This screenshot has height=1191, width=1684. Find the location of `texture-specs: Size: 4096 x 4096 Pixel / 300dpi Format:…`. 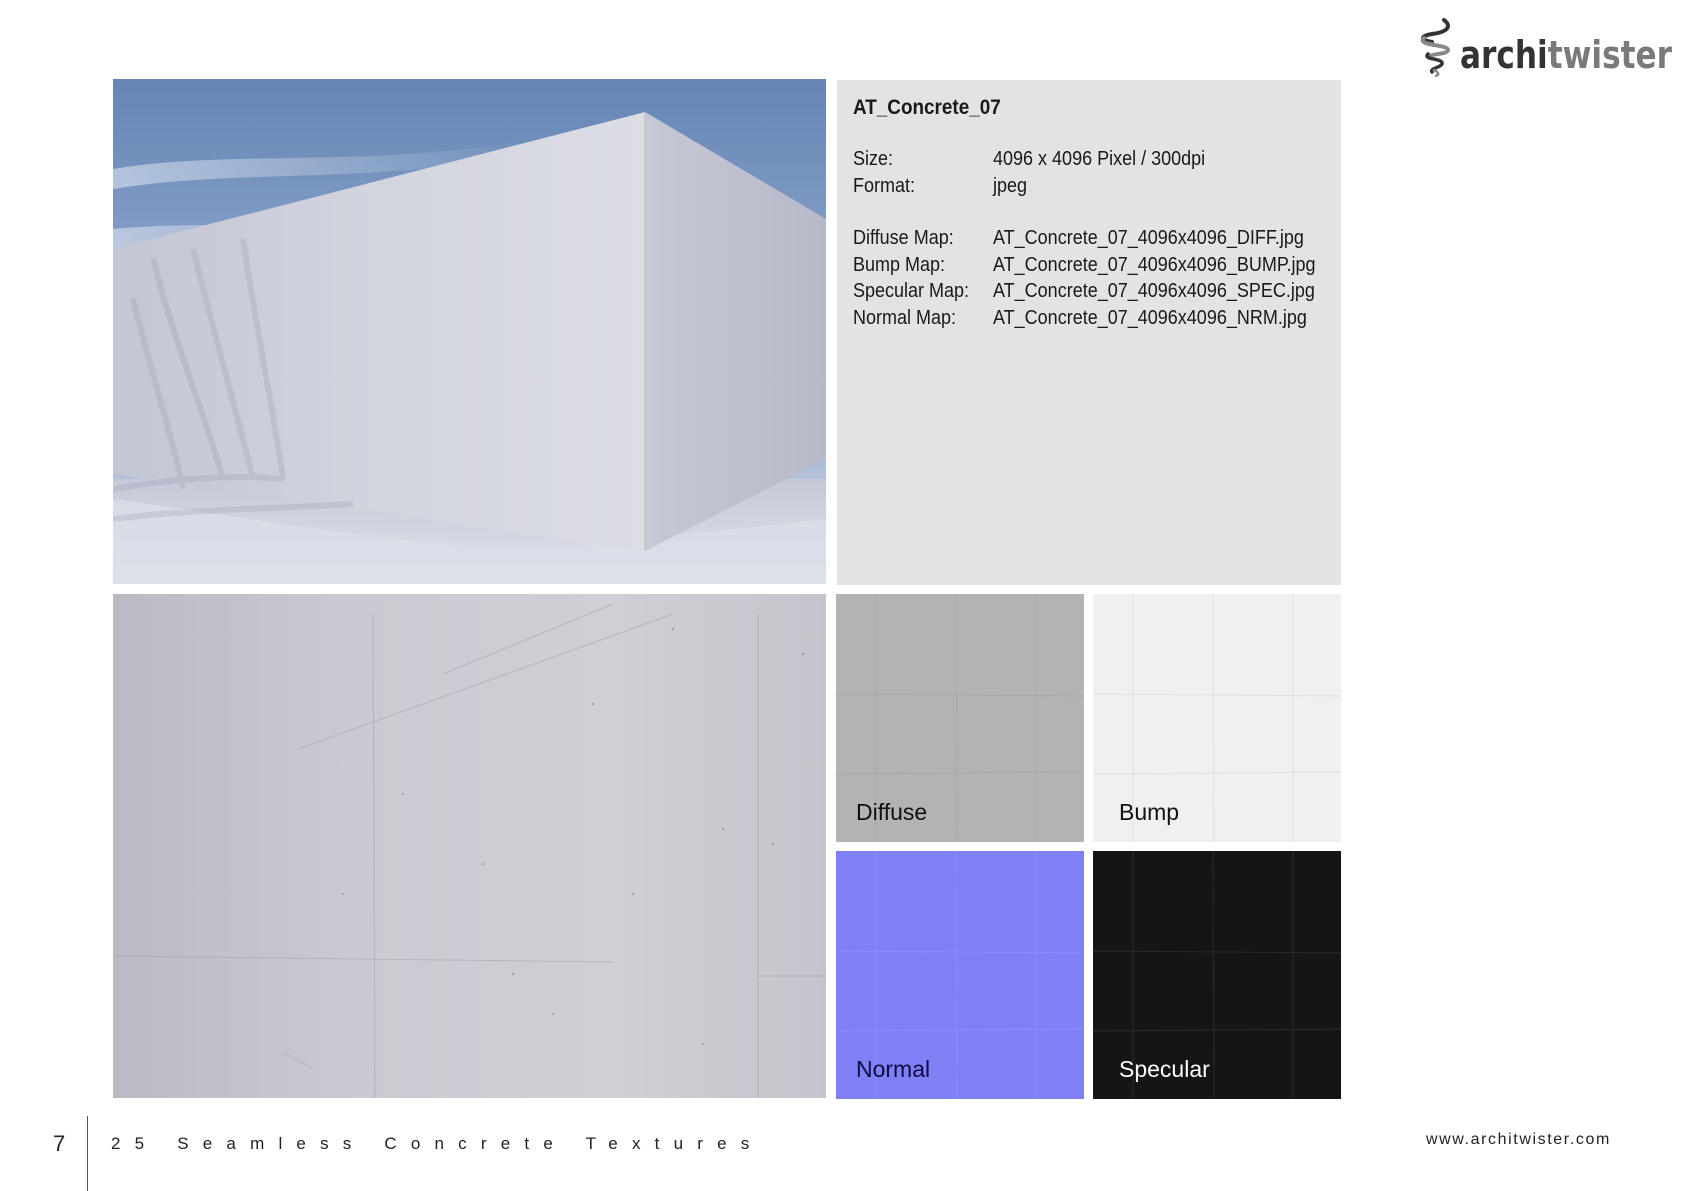

texture-specs: Size: 4096 x 4096 Pixel / 300dpi Format:… is located at coordinates (1102, 238).